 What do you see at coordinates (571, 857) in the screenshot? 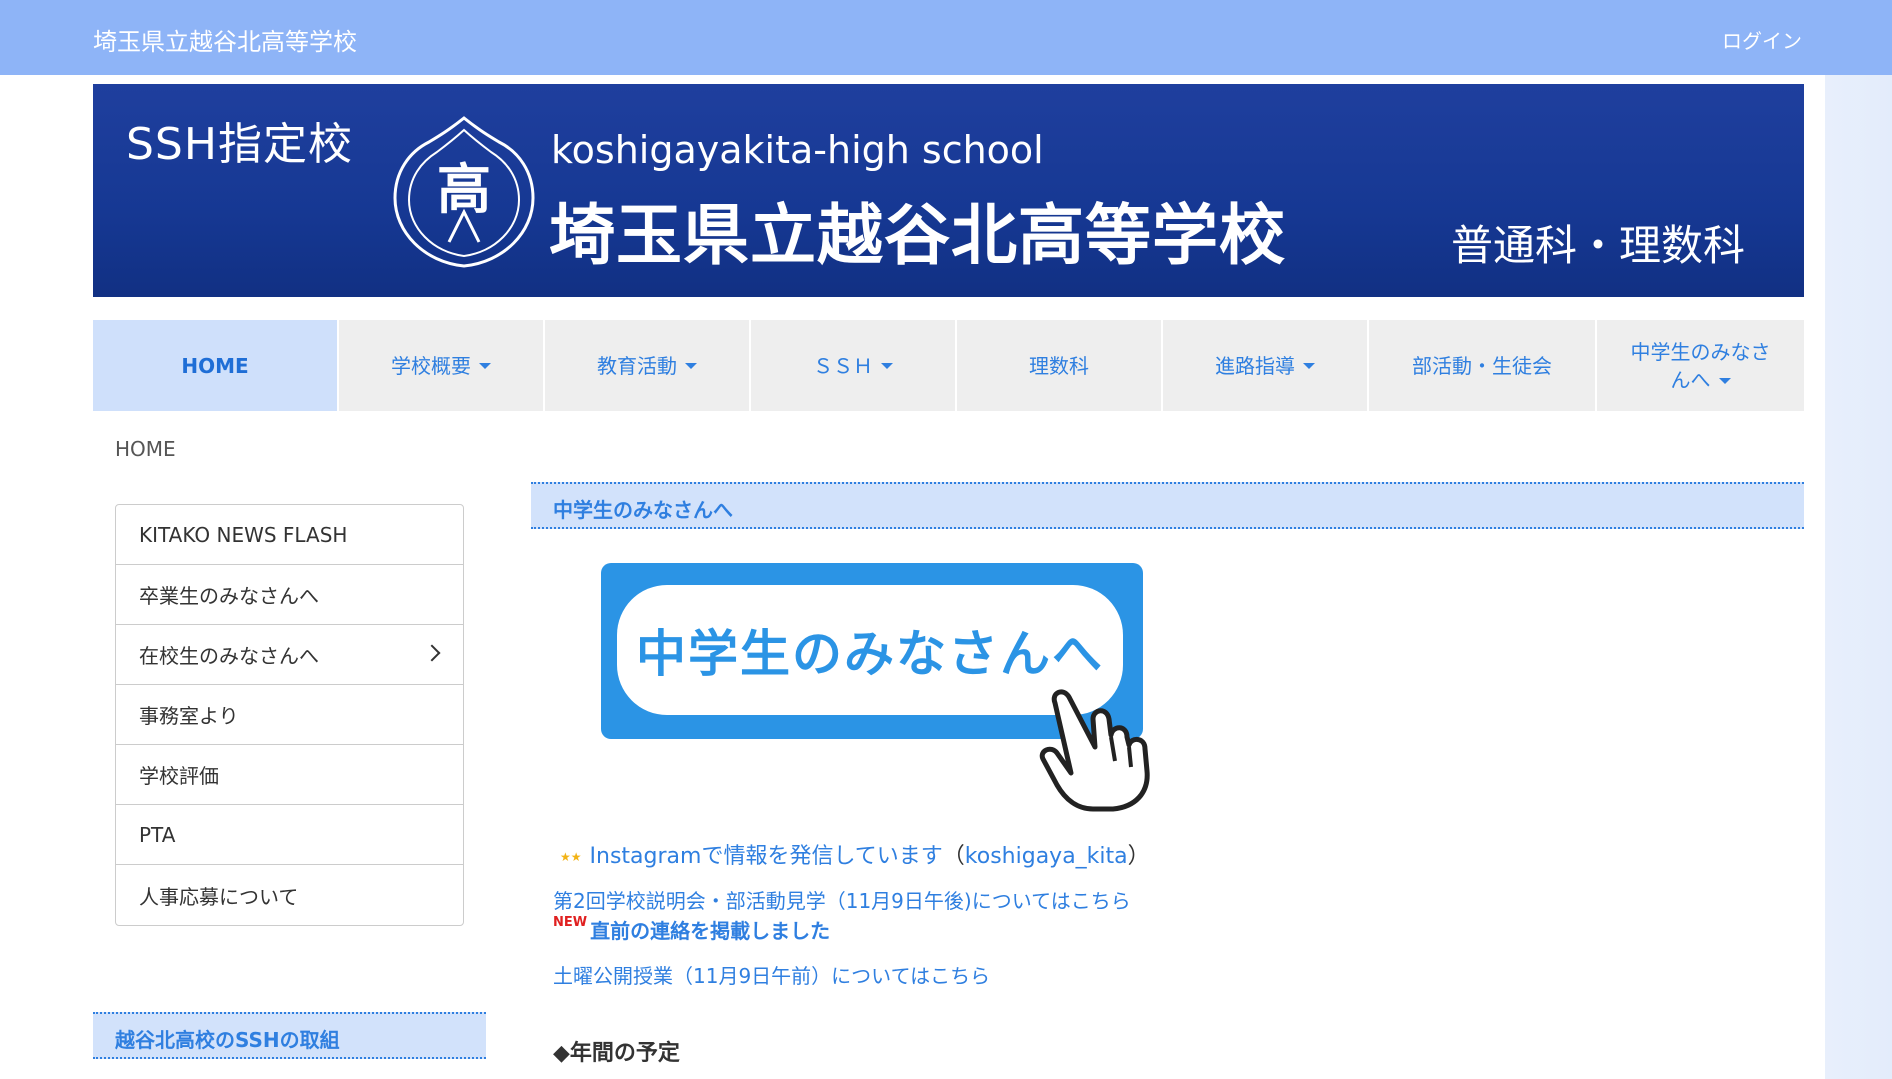
I see `stars-icon: ★★` at bounding box center [571, 857].